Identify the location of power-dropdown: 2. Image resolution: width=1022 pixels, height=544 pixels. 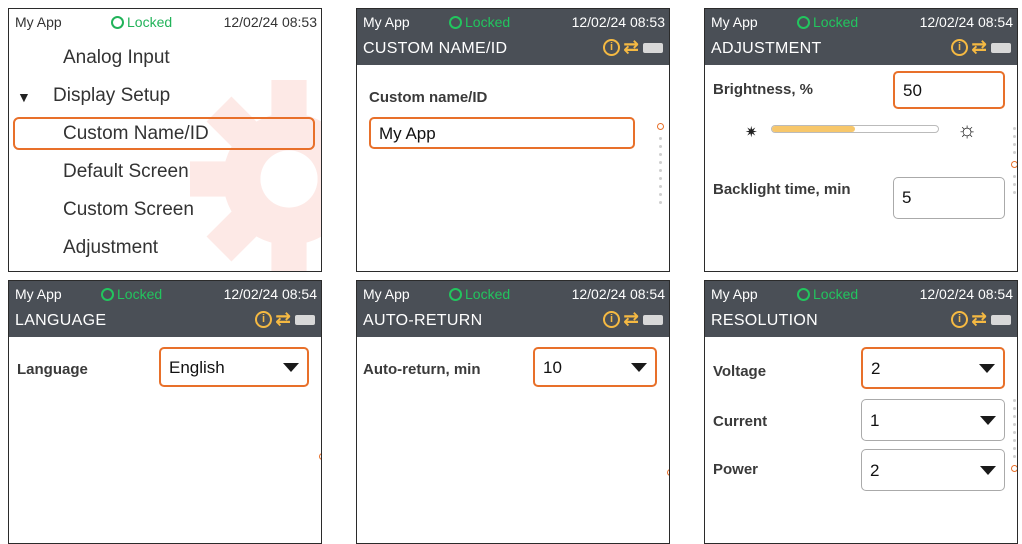
(933, 470).